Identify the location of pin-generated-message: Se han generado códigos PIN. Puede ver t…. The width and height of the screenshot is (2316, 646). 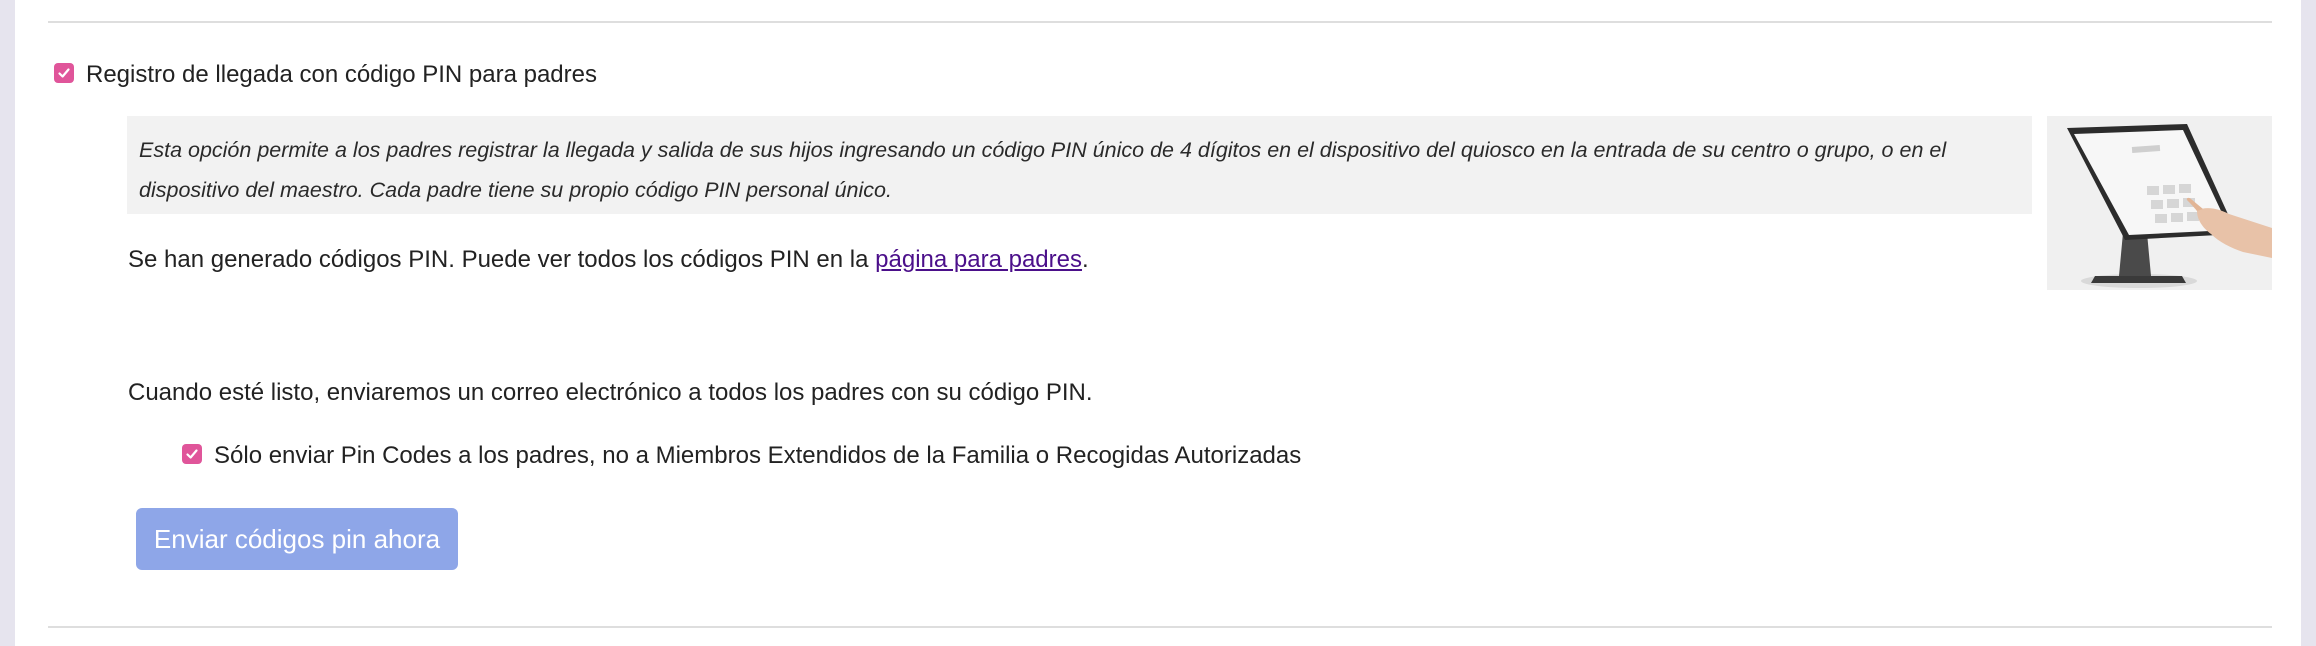
(498, 259).